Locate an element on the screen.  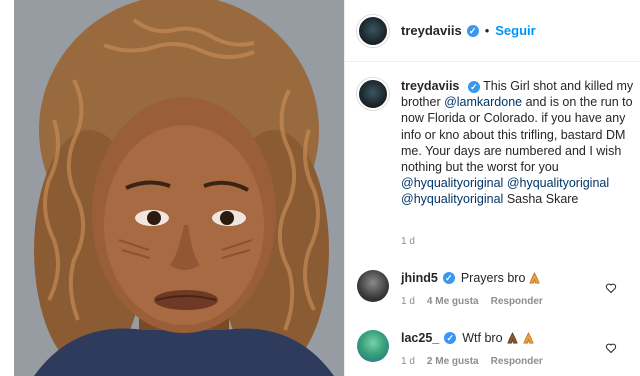
caption-username: treydaviis is located at coordinates (430, 86).